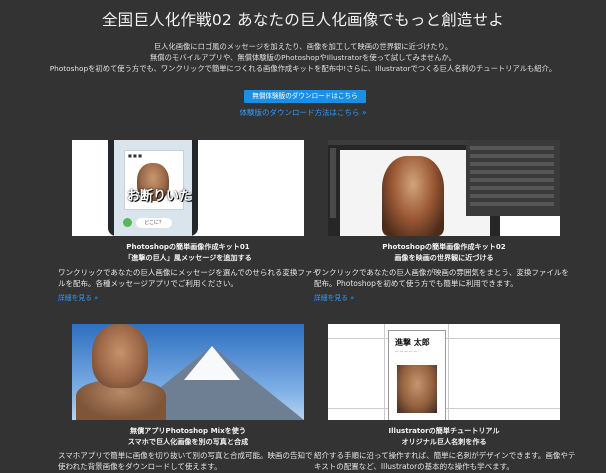  Describe the element at coordinates (188, 246) in the screenshot. I see `card-title: Photoshopの簡単画像作成キット01` at that location.